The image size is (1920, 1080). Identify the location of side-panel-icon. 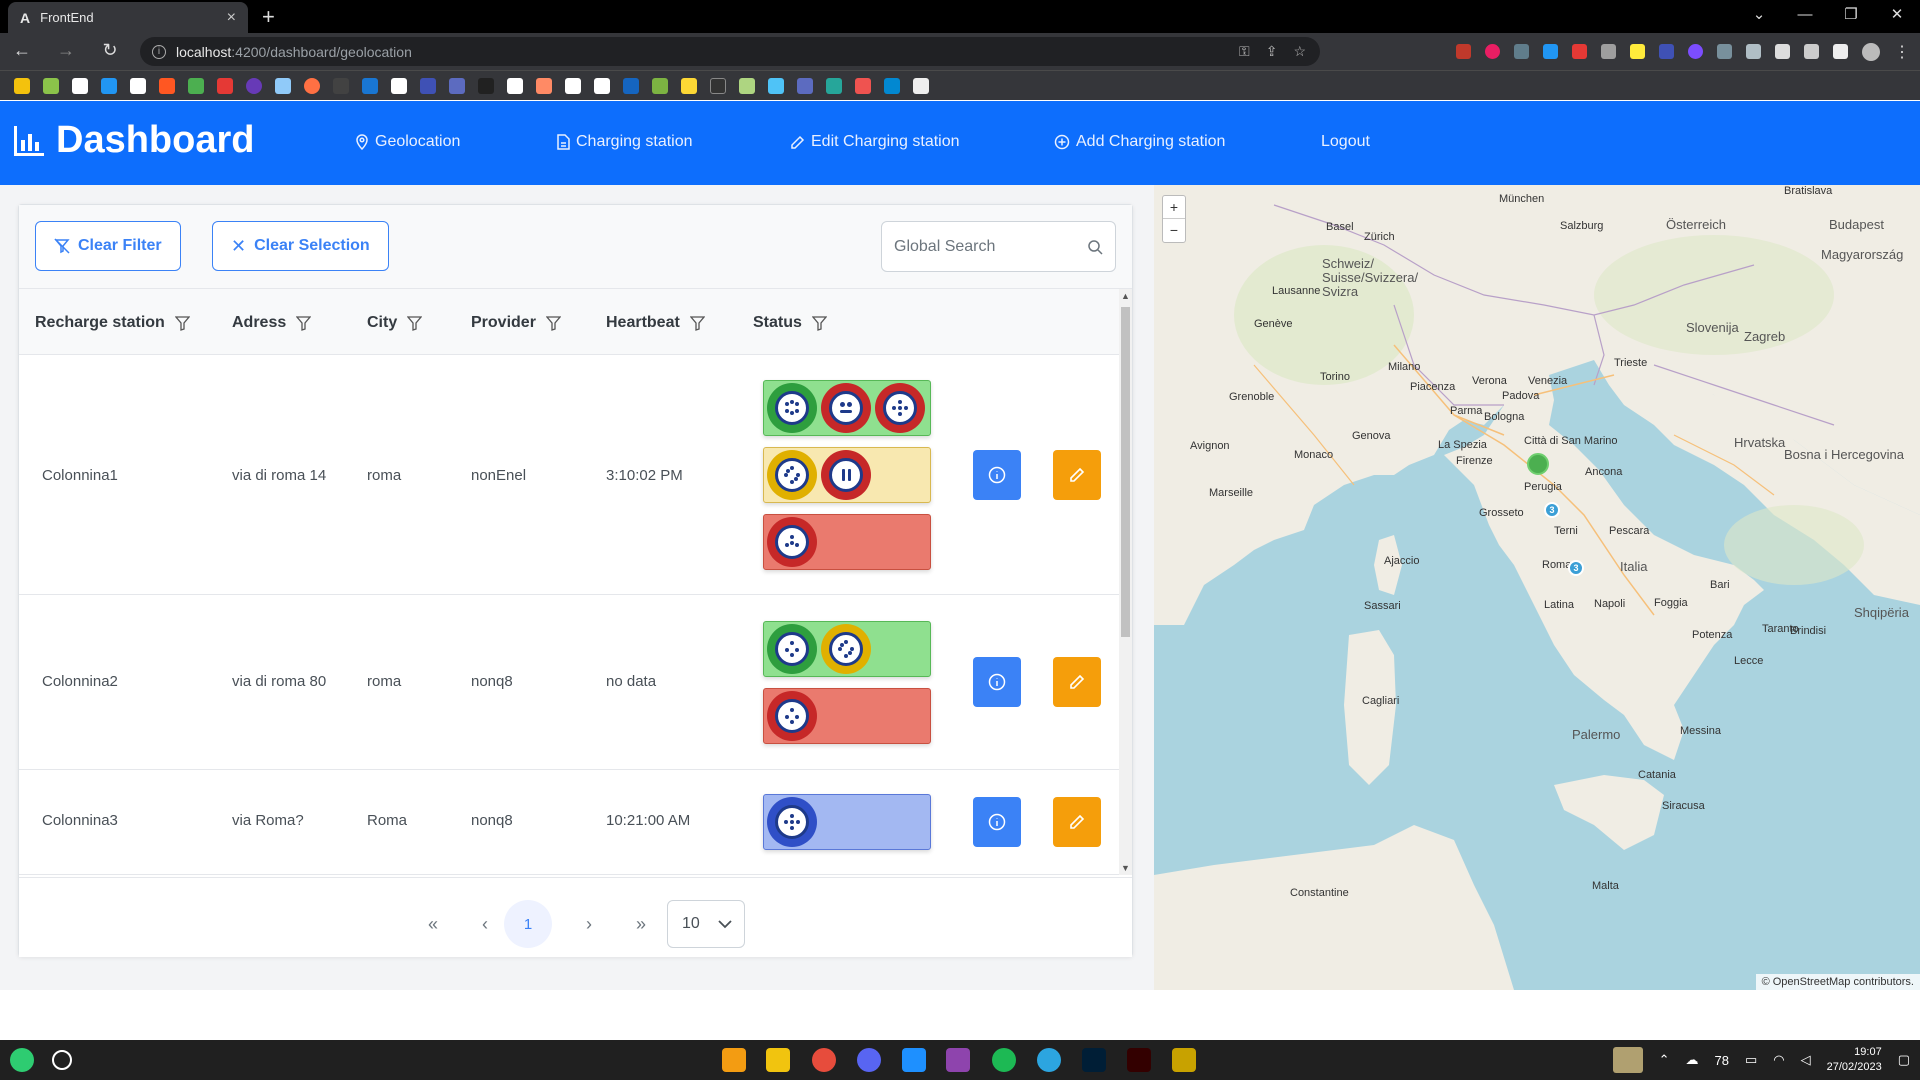
(1840, 51).